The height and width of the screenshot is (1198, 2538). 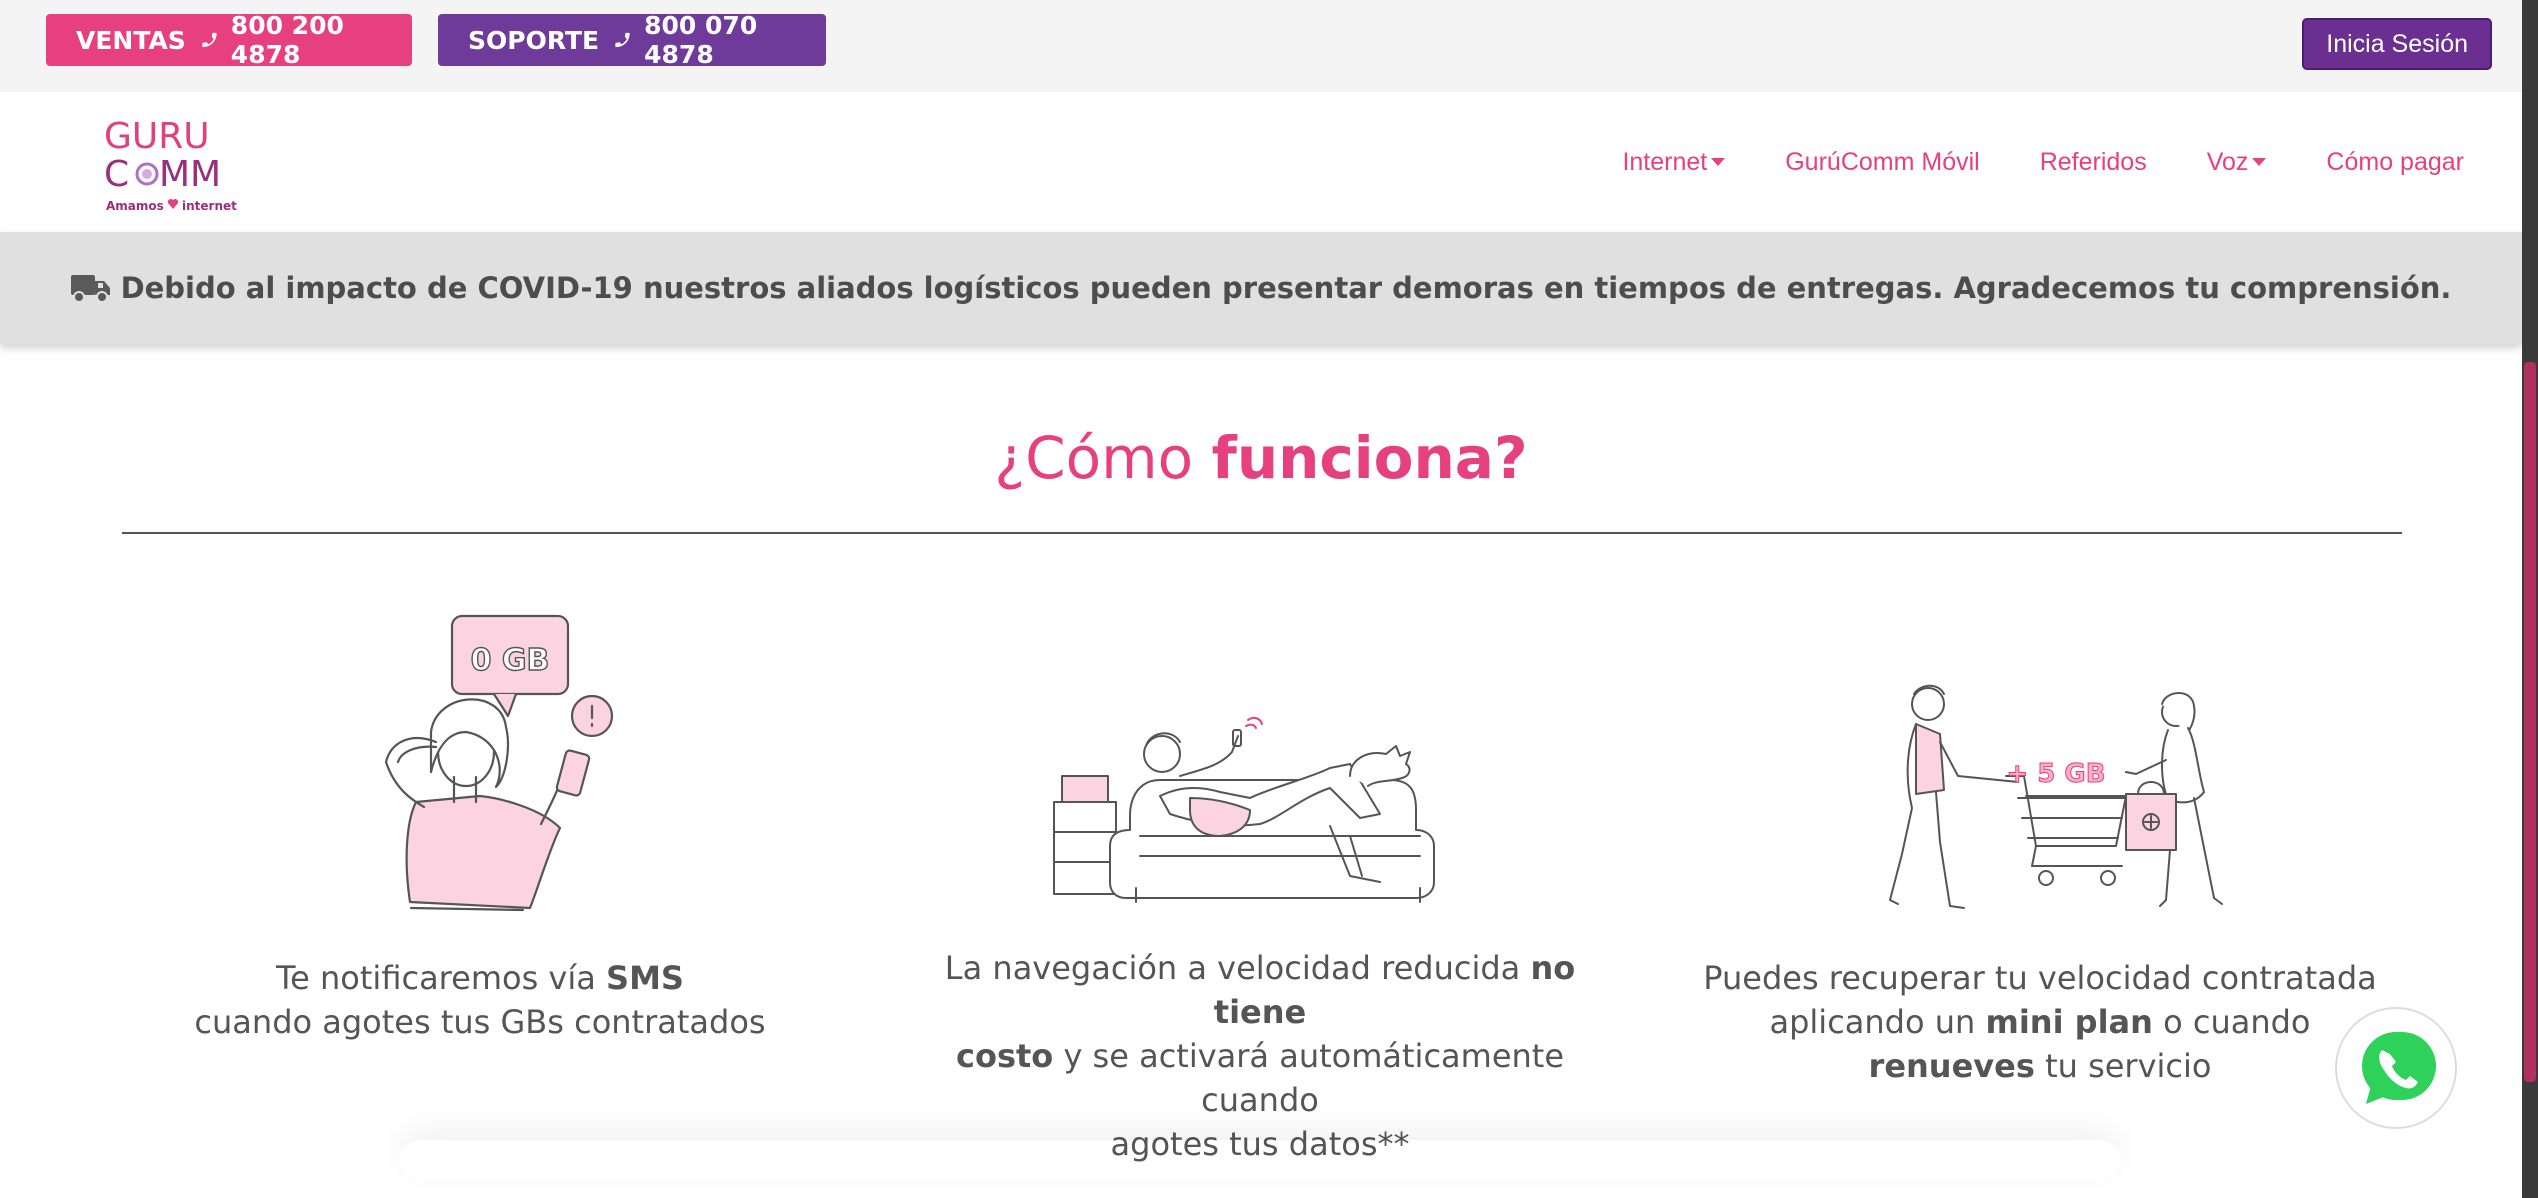 I want to click on woman-phone-illustration: 0 GB, so click(x=499, y=763).